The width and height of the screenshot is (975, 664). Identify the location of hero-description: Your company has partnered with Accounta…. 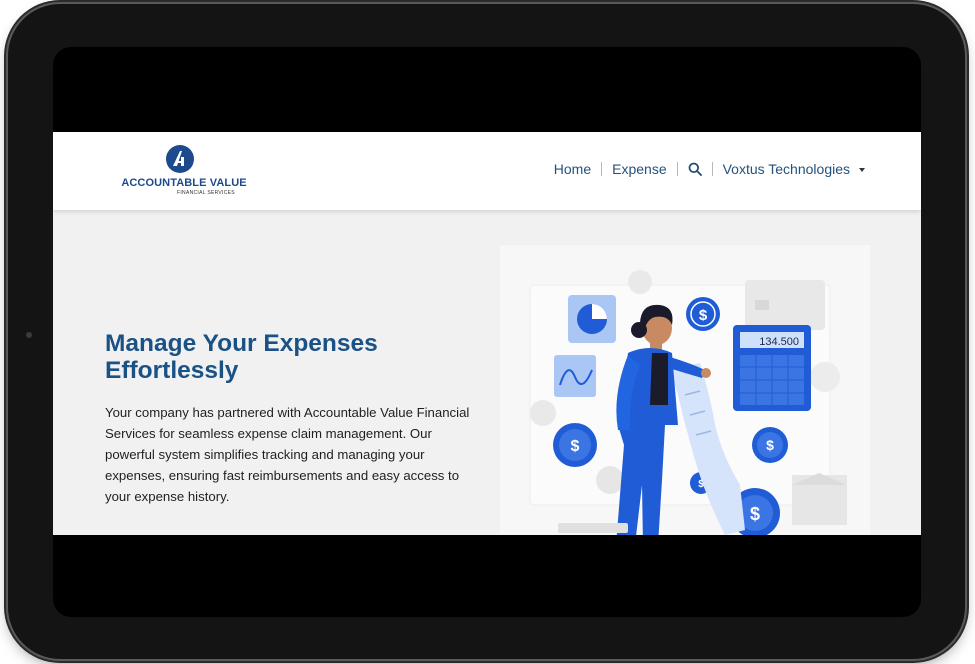
(287, 454).